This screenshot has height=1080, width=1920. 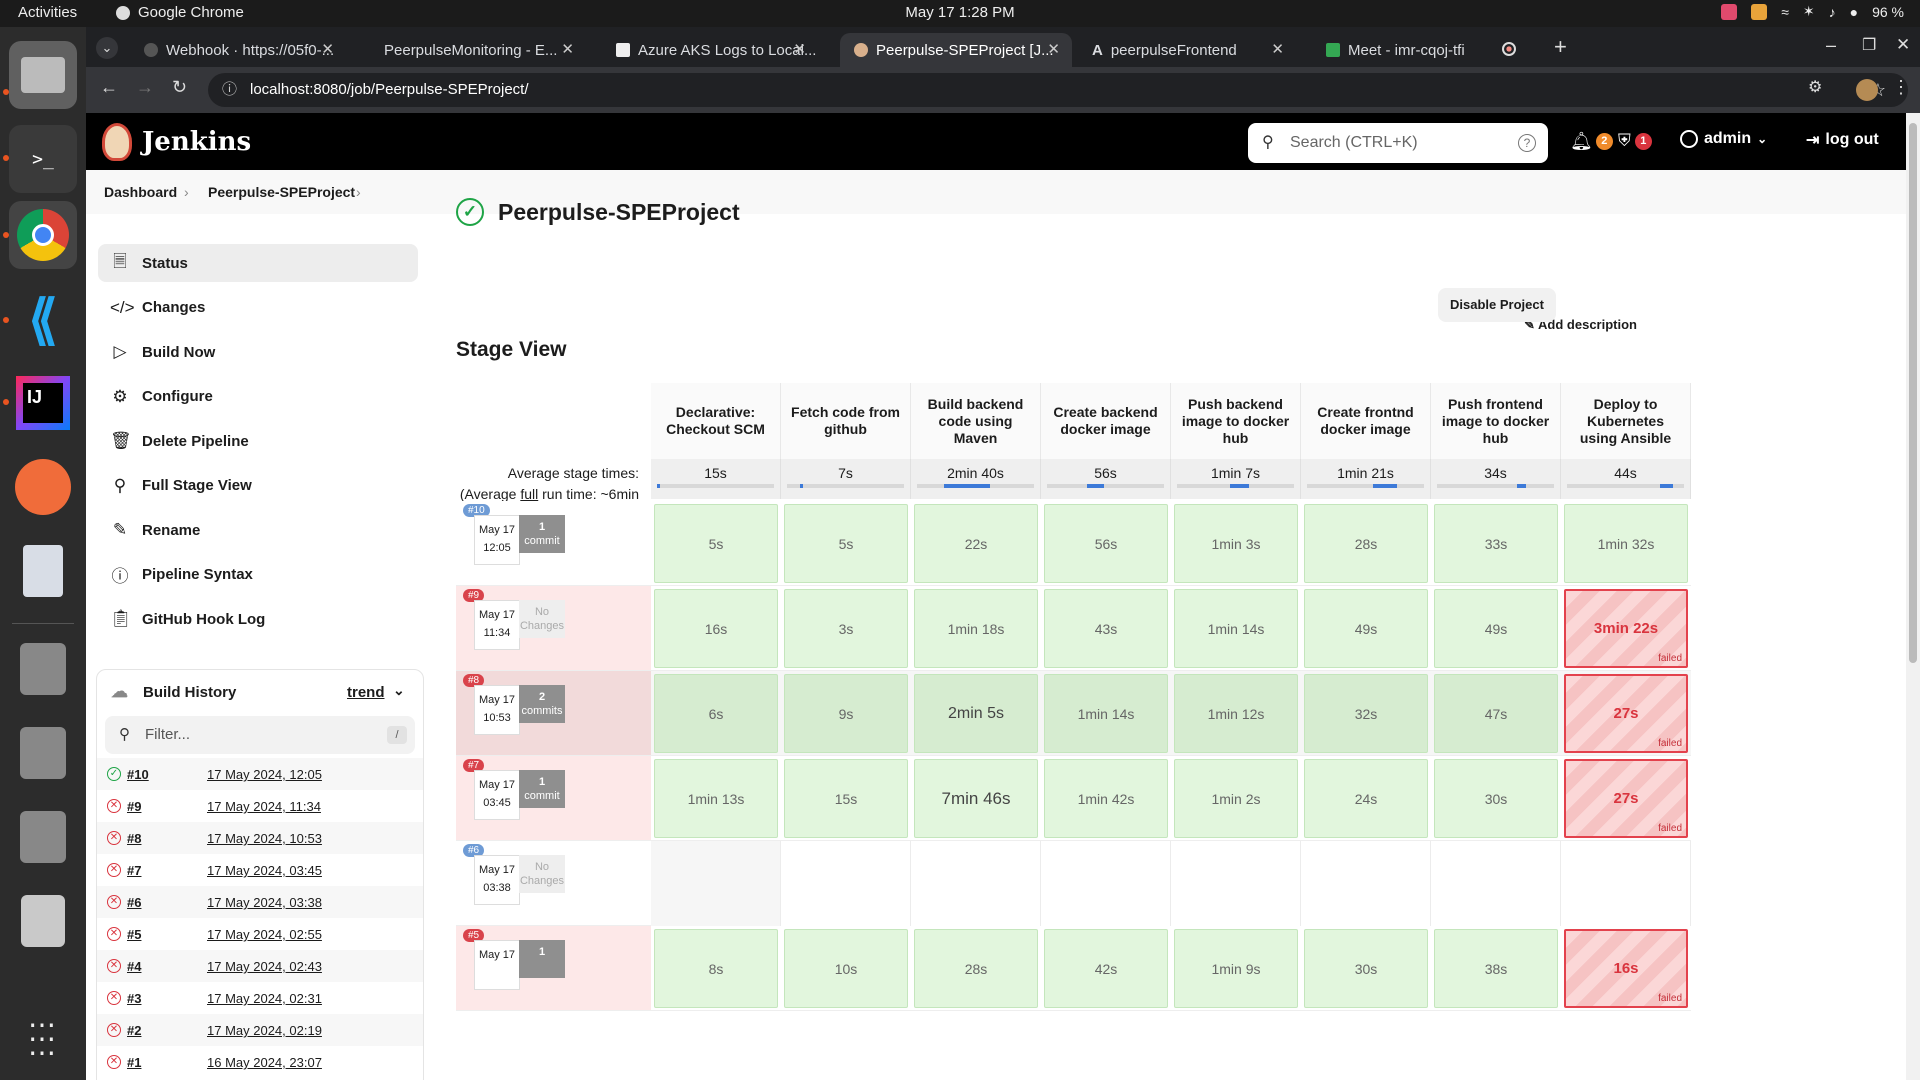 I want to click on build-run-row: #6 May 17 03:38 No Changes, so click(x=553, y=883).